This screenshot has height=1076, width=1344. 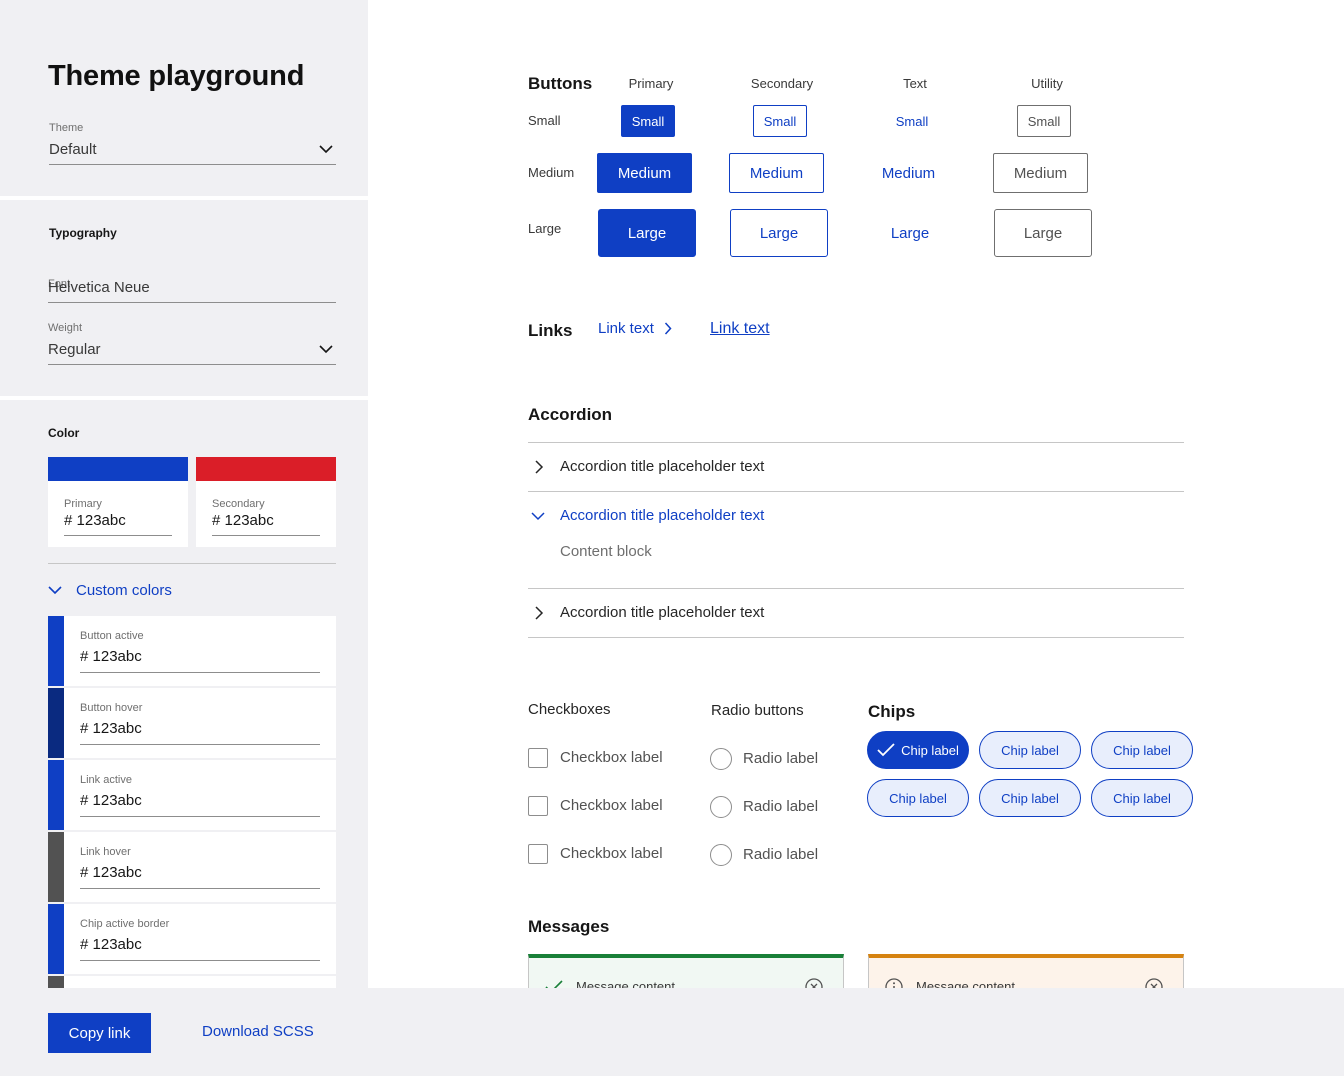 I want to click on weight-label: Weight, so click(x=65, y=328).